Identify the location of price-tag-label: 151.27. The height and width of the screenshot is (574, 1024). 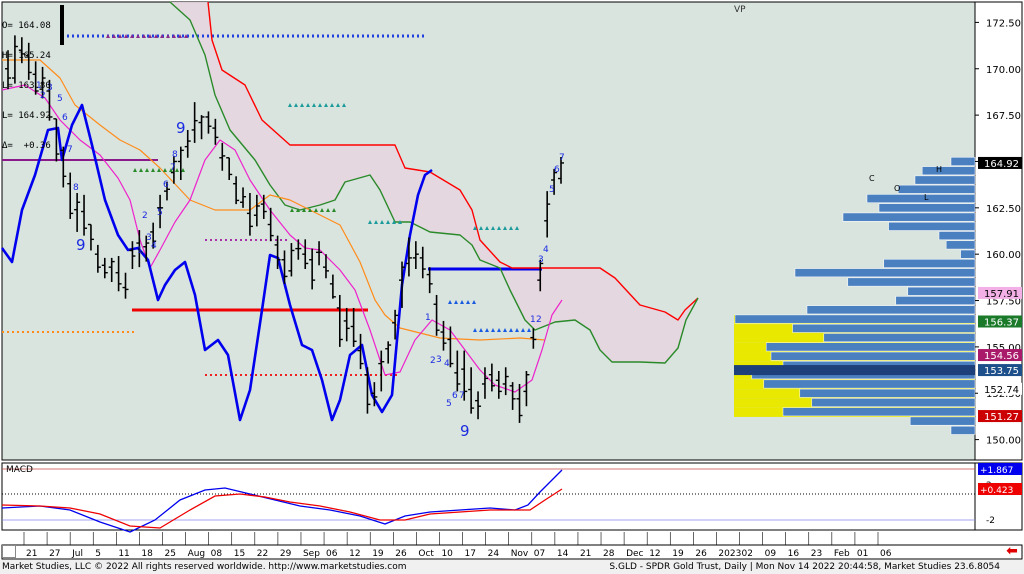
(1001, 417).